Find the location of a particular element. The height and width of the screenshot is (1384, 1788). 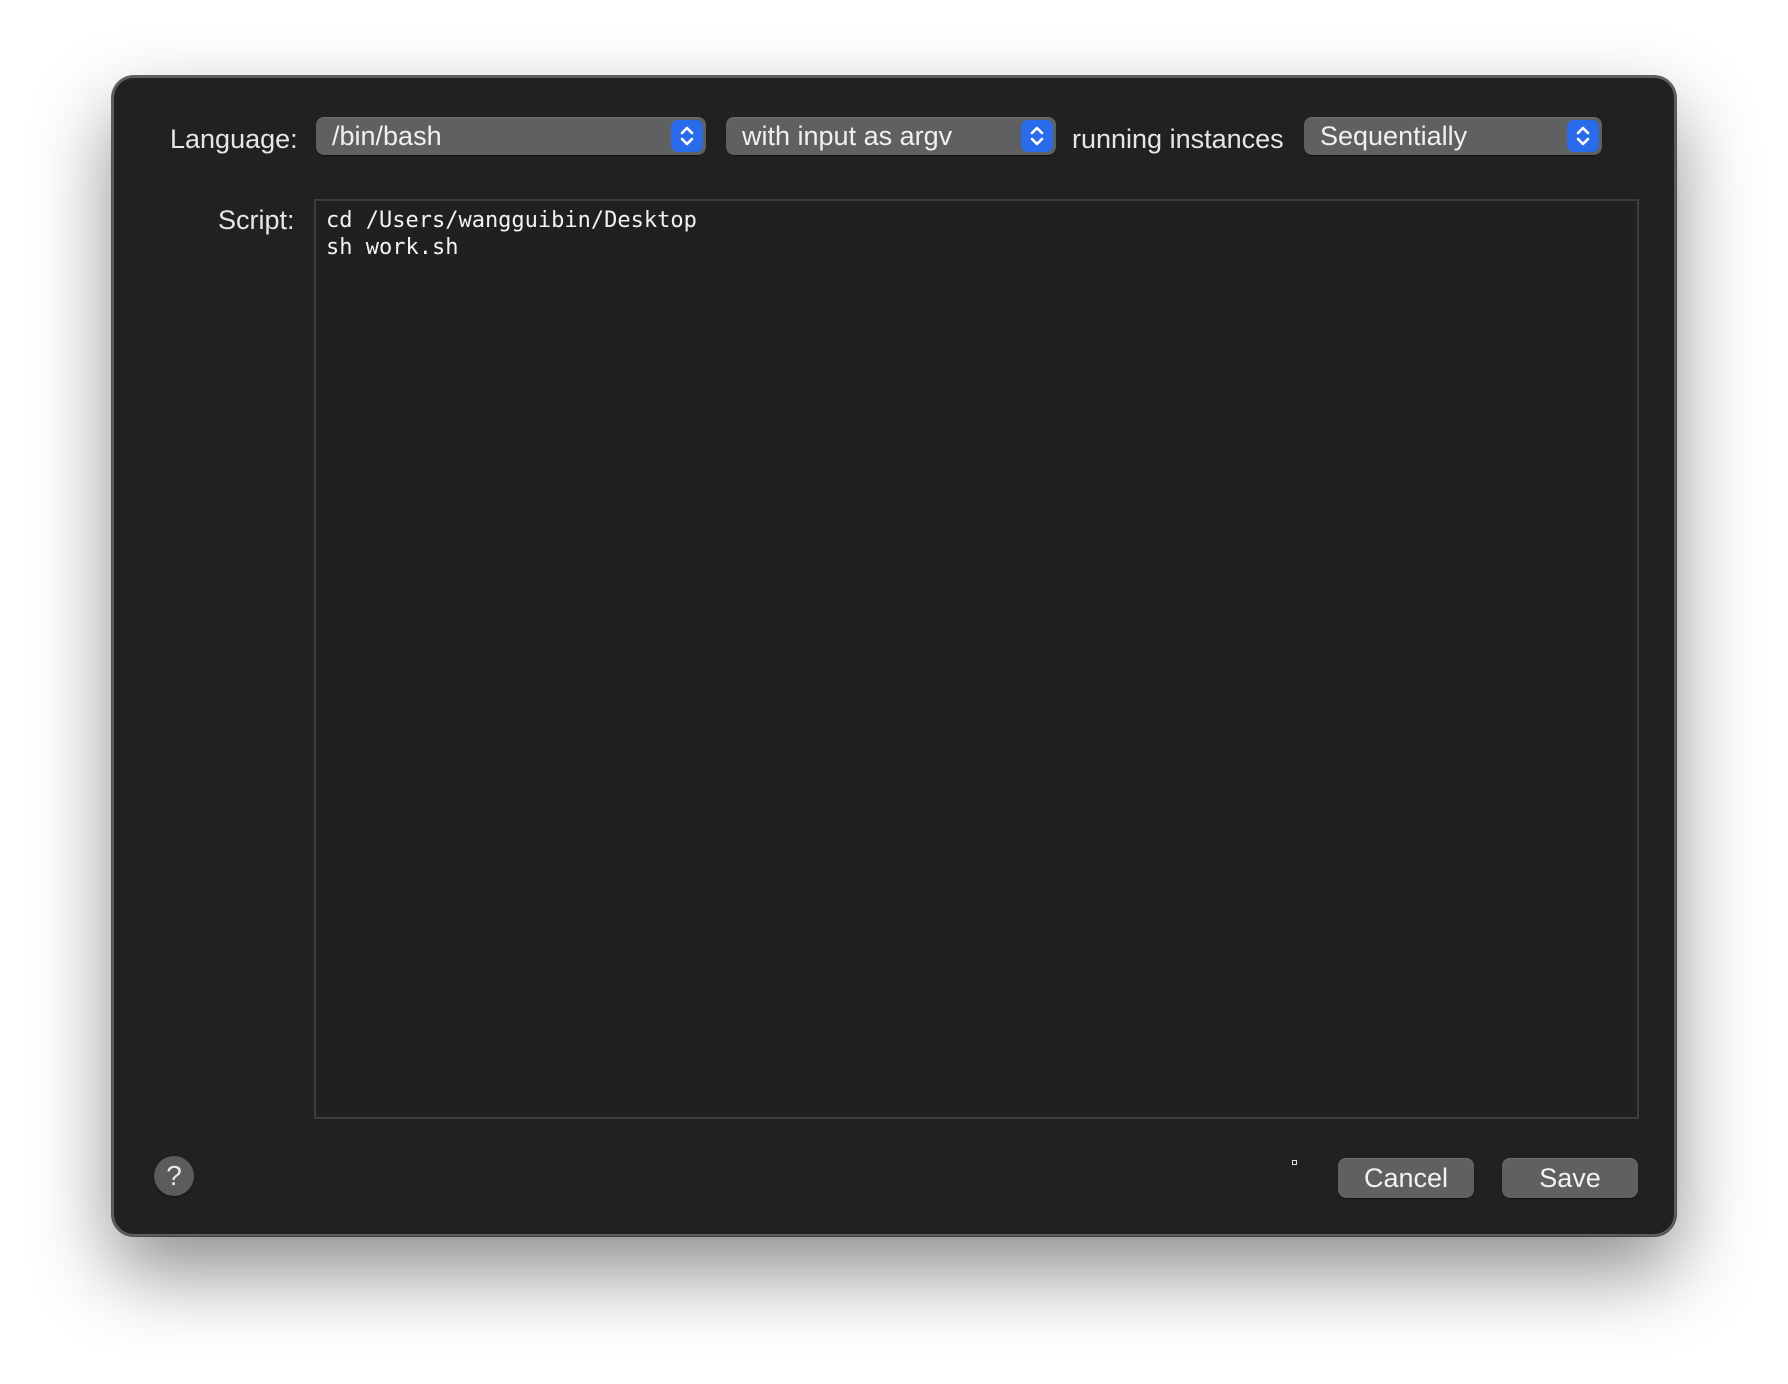

running-mode-popup-value: Sequentially is located at coordinates (1394, 136).